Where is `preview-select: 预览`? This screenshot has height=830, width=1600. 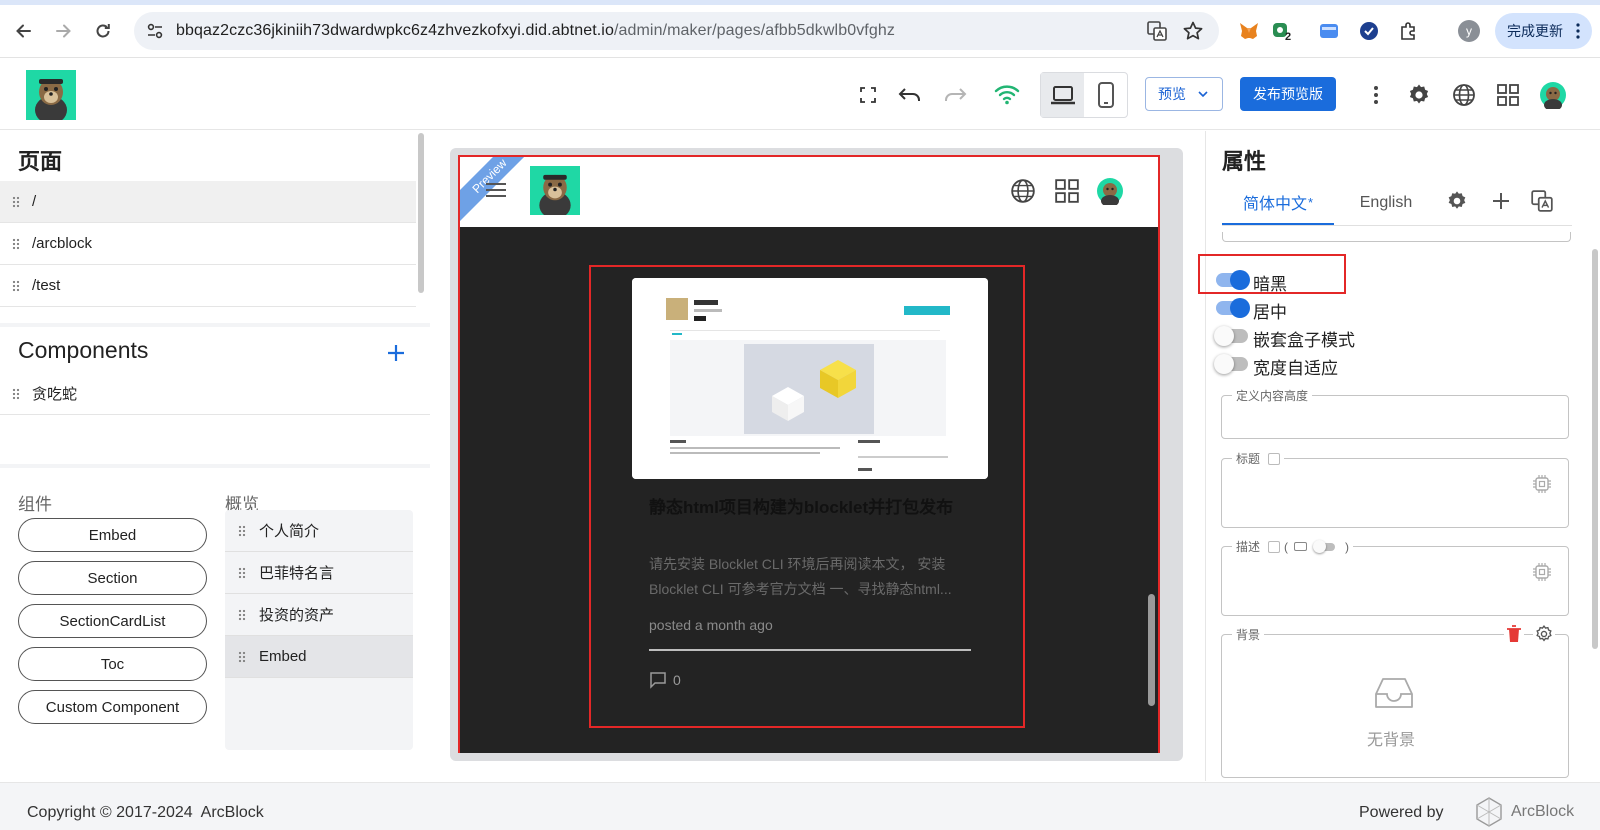 preview-select: 预览 is located at coordinates (1184, 94).